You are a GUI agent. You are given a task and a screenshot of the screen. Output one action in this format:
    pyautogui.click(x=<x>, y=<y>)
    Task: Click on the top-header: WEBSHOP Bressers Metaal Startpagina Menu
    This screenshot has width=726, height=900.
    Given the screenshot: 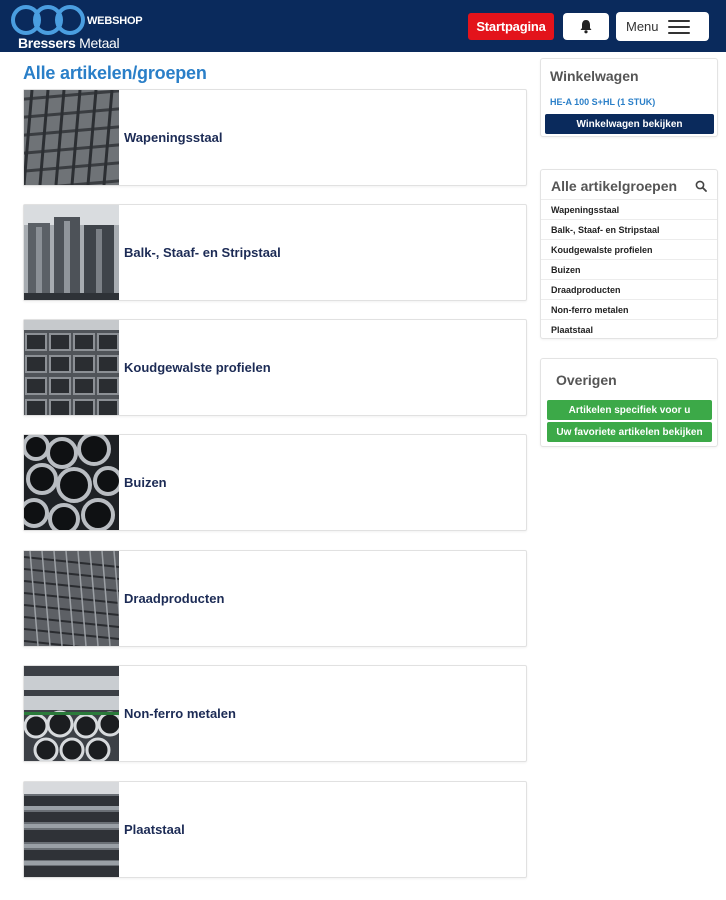 What is the action you would take?
    pyautogui.click(x=363, y=26)
    